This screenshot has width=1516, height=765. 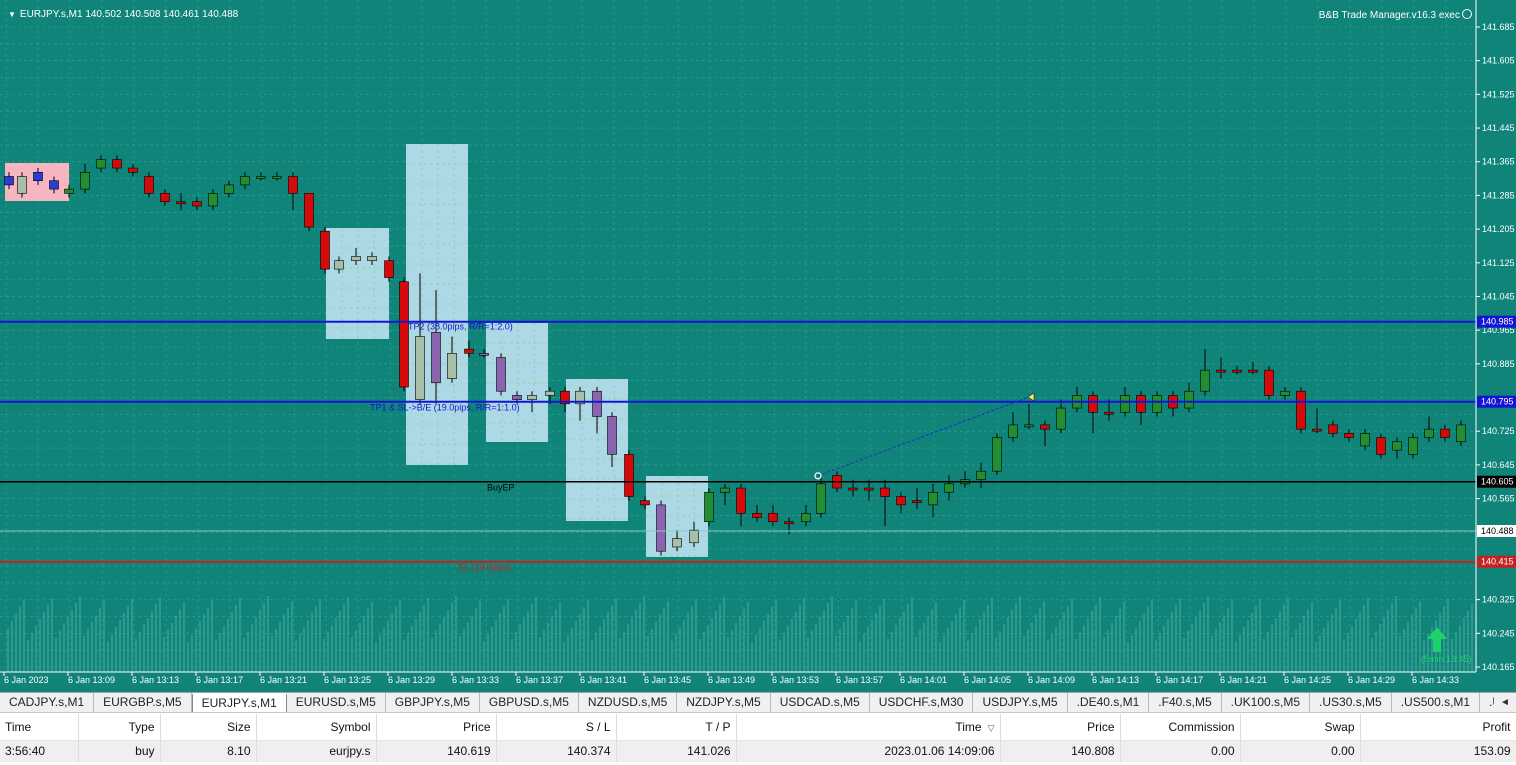 I want to click on price-tick-label: 141.525, so click(x=1498, y=94).